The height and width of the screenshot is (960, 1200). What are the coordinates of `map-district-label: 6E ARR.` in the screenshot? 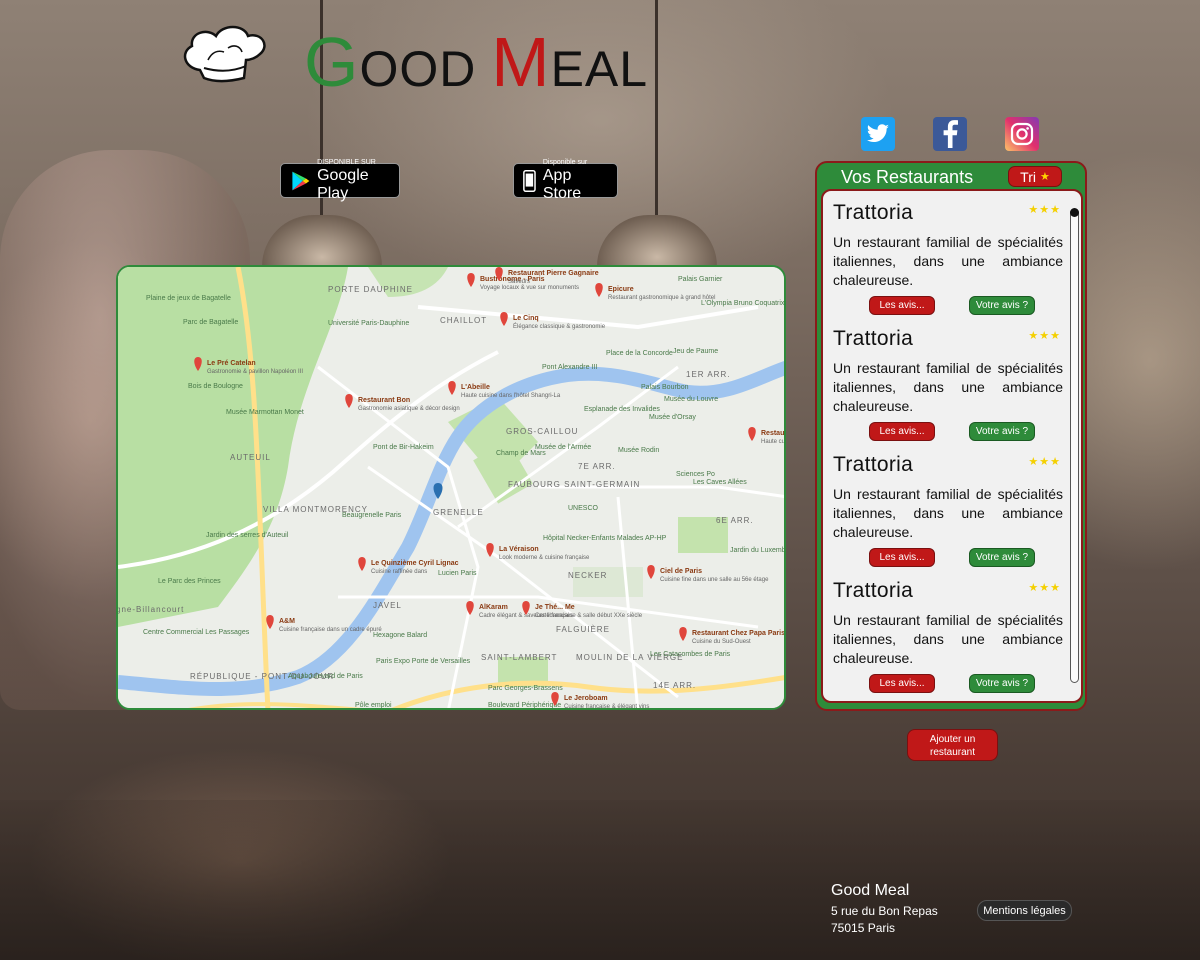 It's located at (735, 520).